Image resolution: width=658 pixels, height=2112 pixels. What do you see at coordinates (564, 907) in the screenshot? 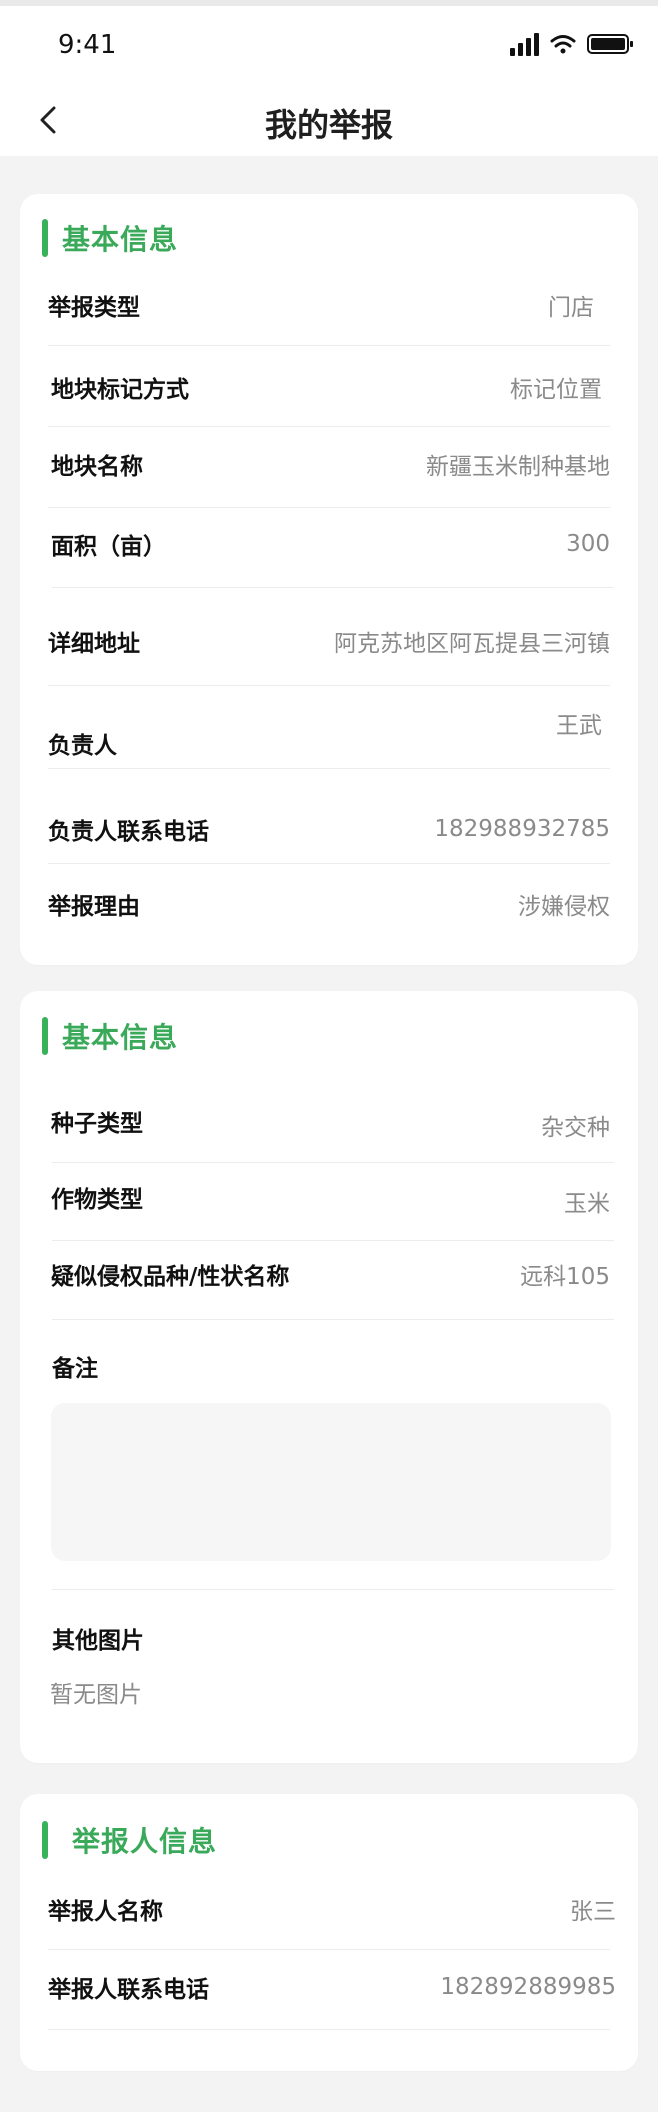
I see `row-value: 涉嫌侵权` at bounding box center [564, 907].